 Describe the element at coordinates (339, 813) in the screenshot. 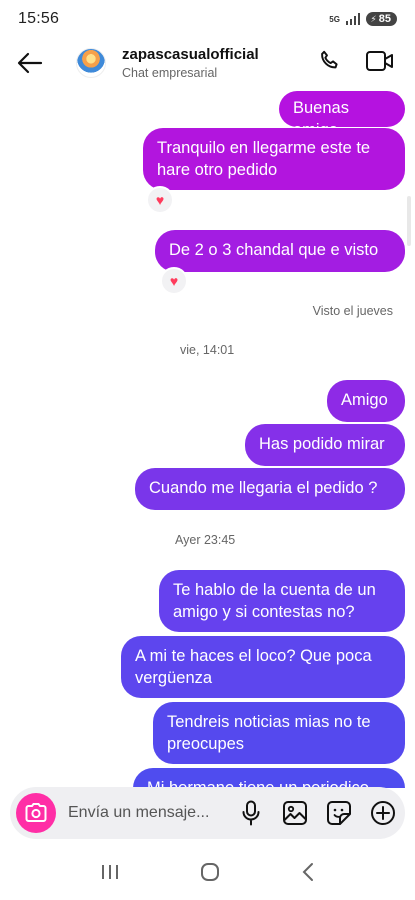

I see `sticker-icon` at that location.